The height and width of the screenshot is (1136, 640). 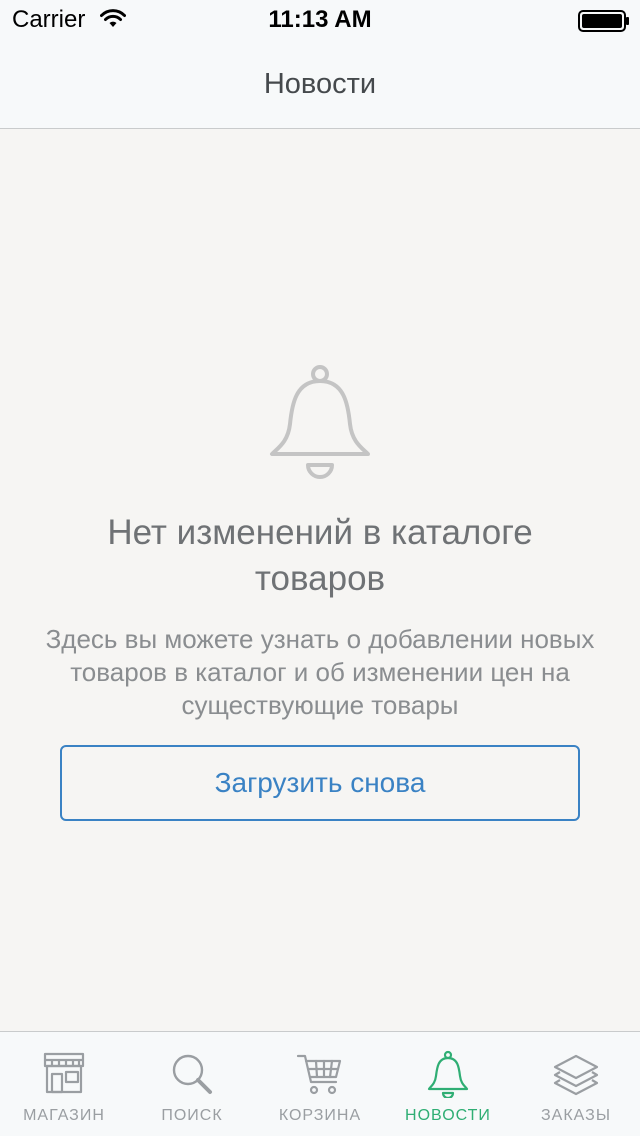 What do you see at coordinates (192, 1074) in the screenshot?
I see `search-icon` at bounding box center [192, 1074].